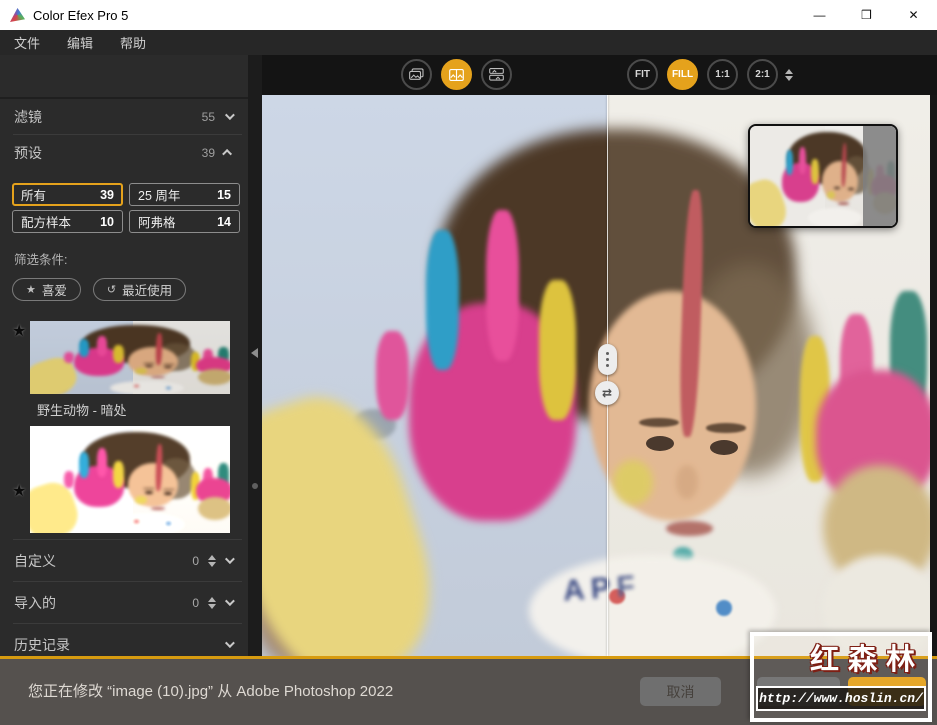 The image size is (937, 725). I want to click on minimize-button: —, so click(819, 15).